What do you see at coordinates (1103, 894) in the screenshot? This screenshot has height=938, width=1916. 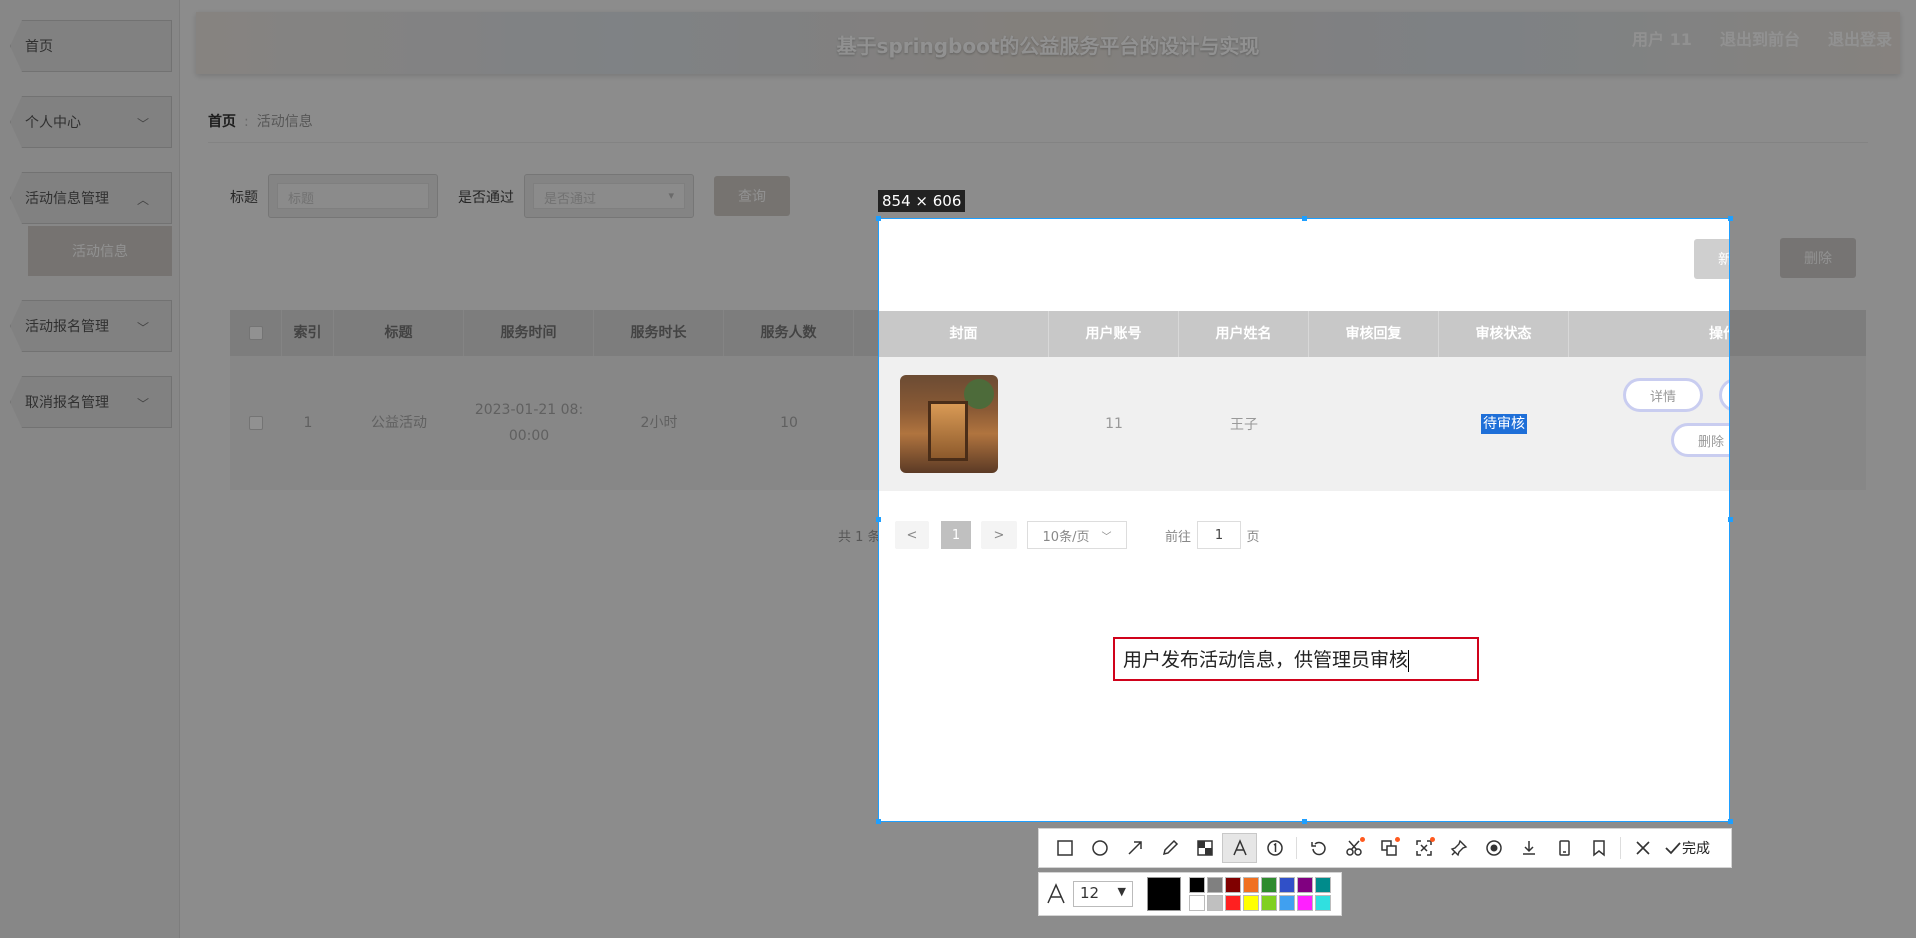 I see `font-size-select: 12 ▼` at bounding box center [1103, 894].